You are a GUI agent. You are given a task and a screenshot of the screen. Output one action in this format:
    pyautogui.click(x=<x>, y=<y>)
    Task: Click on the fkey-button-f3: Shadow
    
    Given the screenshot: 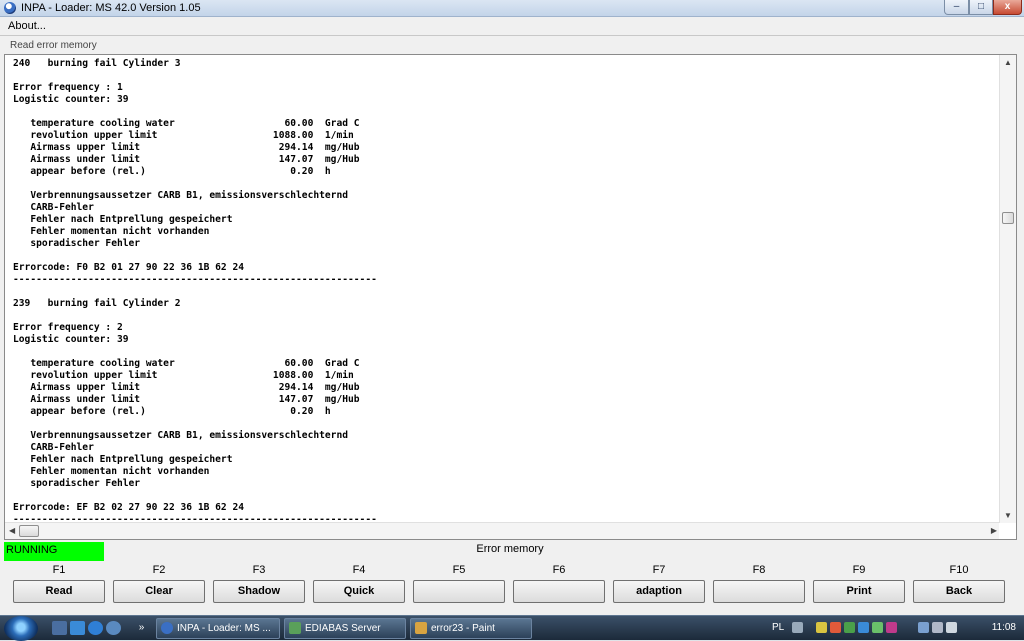 What is the action you would take?
    pyautogui.click(x=259, y=591)
    